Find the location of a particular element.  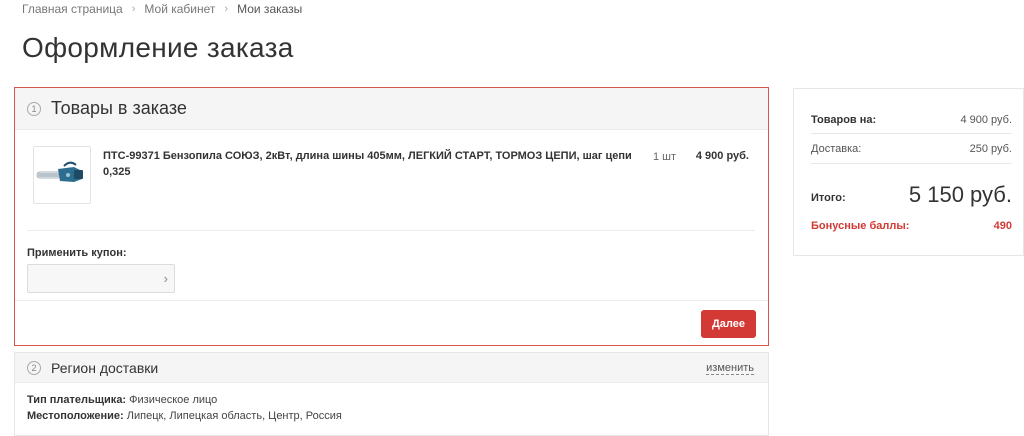

summary-total-value: 5 150 руб. is located at coordinates (960, 194).